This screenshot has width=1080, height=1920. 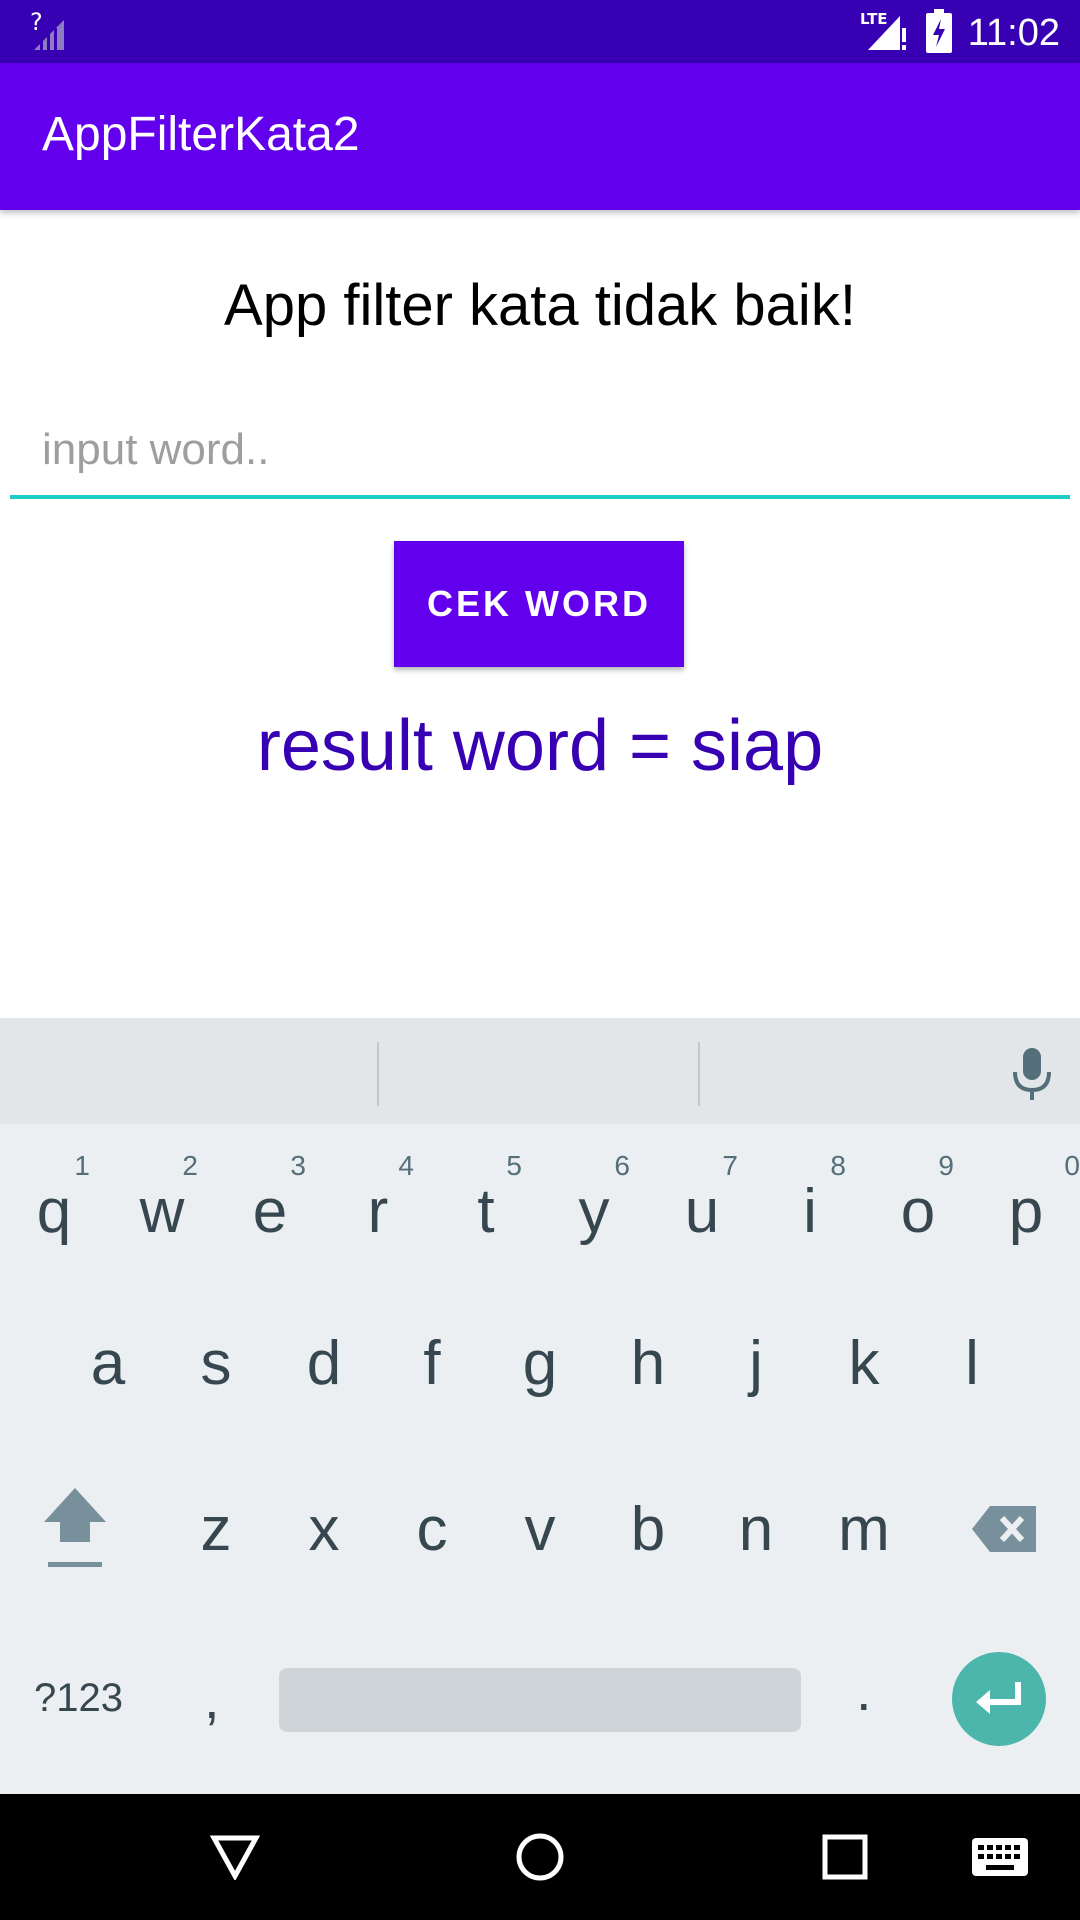 What do you see at coordinates (216, 1517) in the screenshot?
I see `key-z: z` at bounding box center [216, 1517].